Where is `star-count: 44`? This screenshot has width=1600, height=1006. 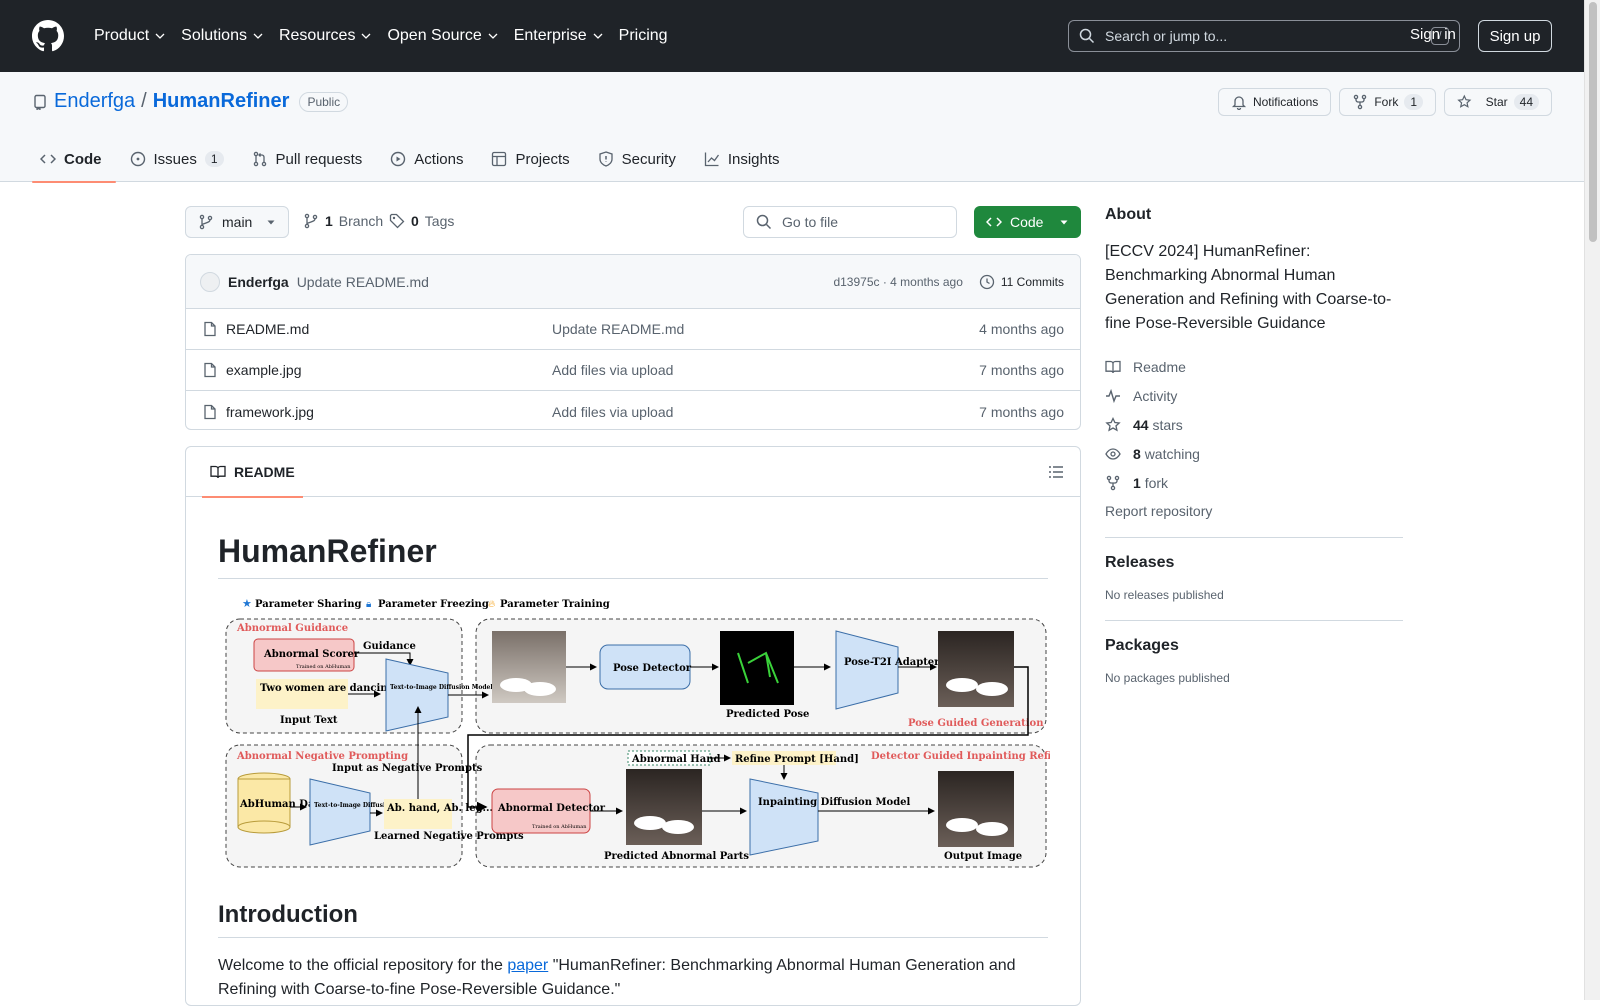 star-count: 44 is located at coordinates (1526, 102).